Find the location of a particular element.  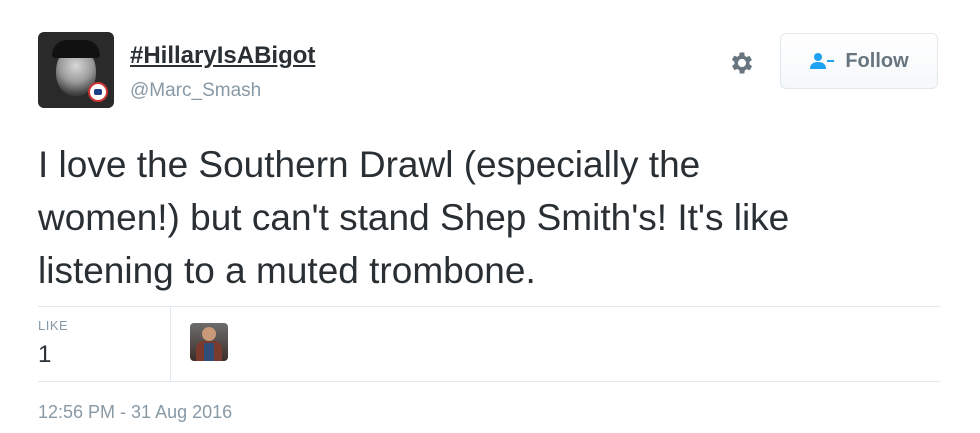

gear-icon is located at coordinates (742, 63).